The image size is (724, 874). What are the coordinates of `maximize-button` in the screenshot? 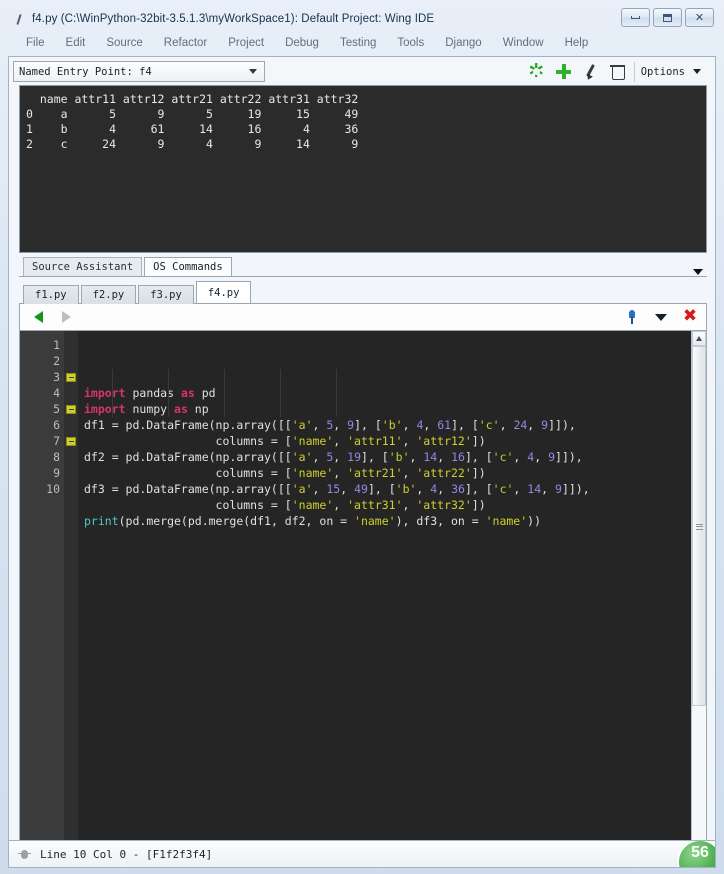 It's located at (667, 17).